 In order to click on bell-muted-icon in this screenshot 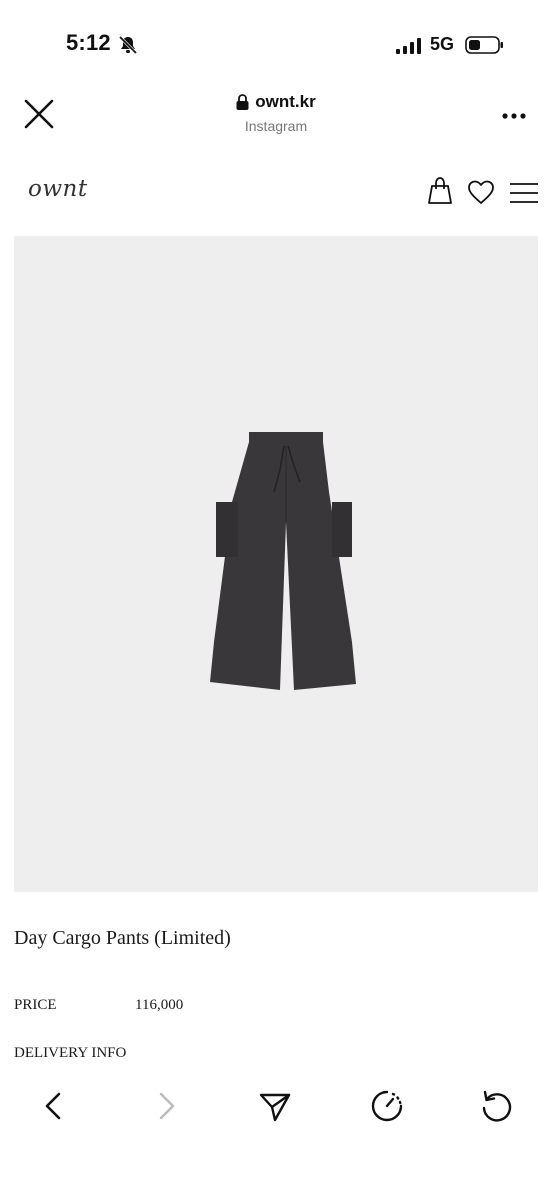, I will do `click(128, 45)`.